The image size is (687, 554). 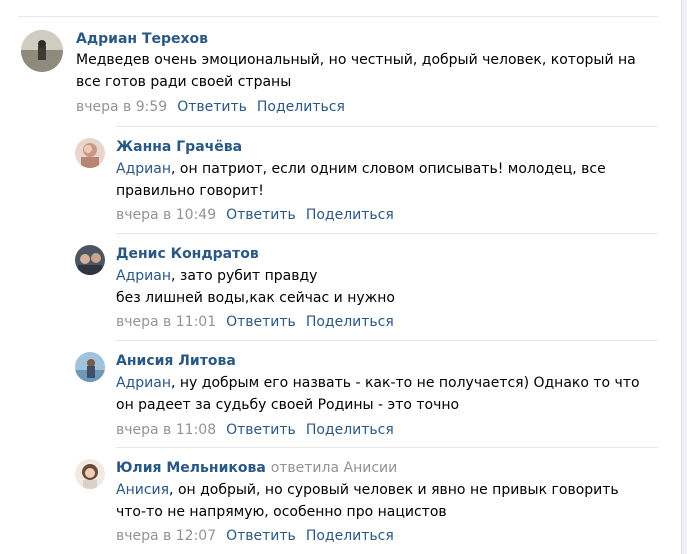 I want to click on comment-timestamp: вчера в 11:08, so click(x=166, y=430).